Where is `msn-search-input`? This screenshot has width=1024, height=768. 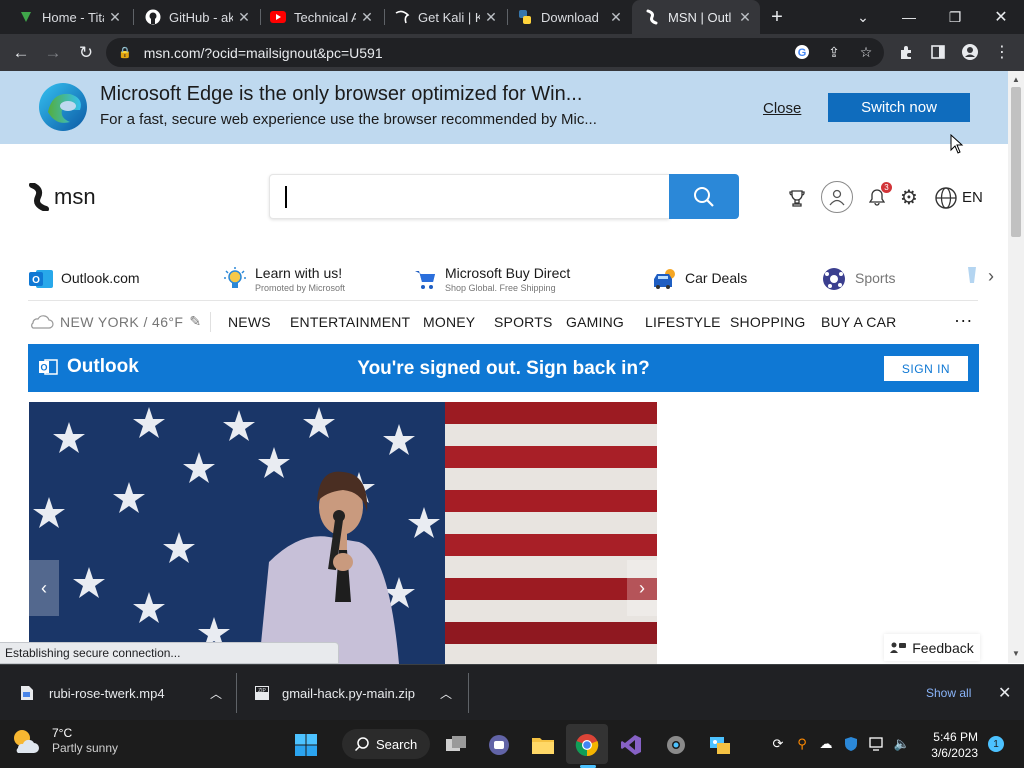 msn-search-input is located at coordinates (469, 196).